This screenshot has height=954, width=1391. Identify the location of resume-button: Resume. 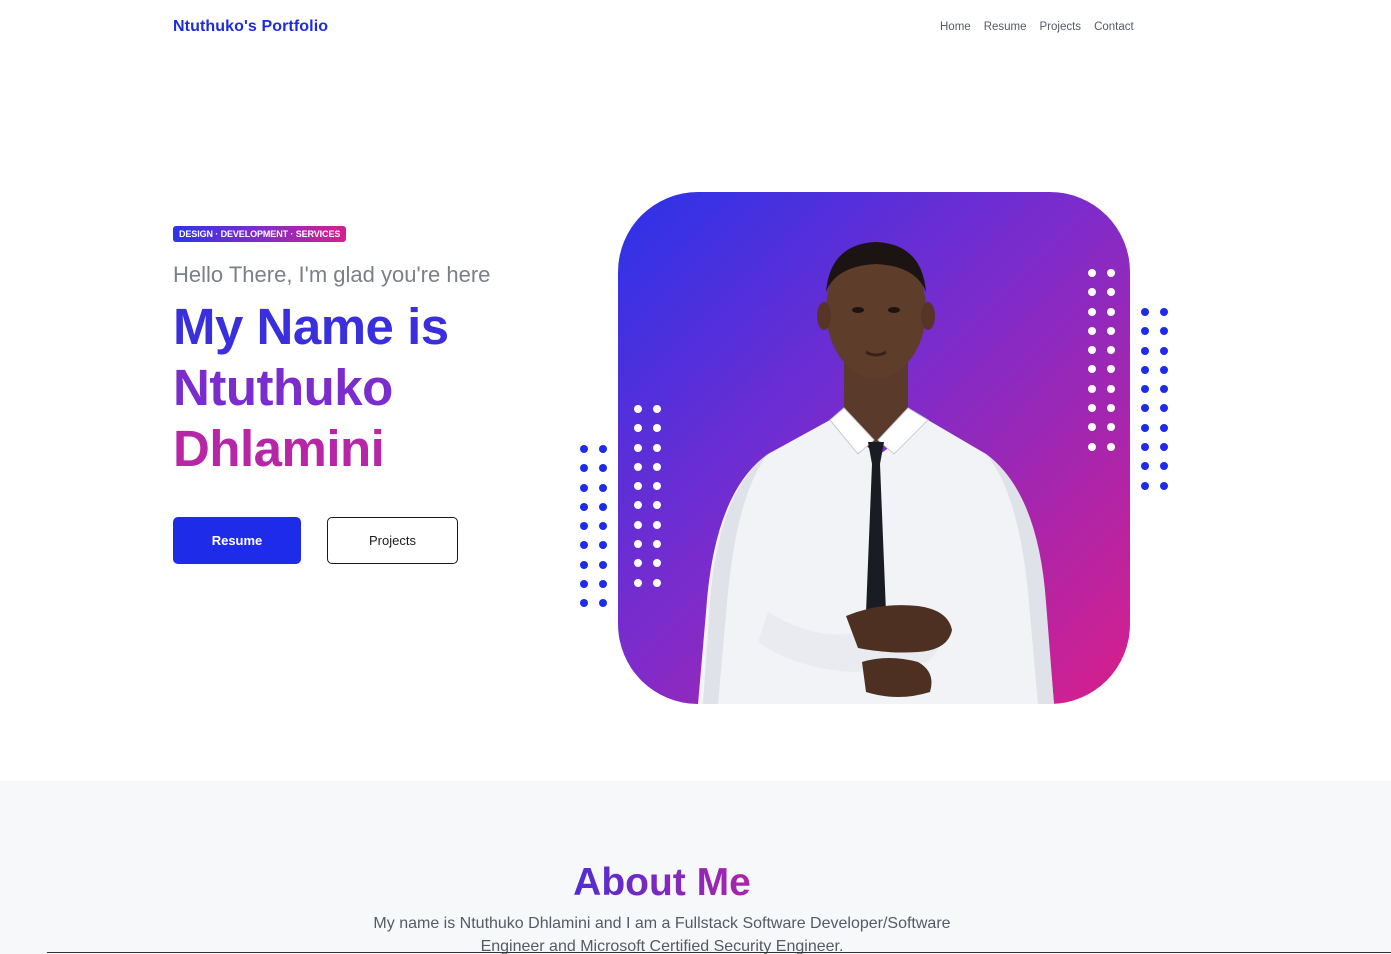
(237, 540).